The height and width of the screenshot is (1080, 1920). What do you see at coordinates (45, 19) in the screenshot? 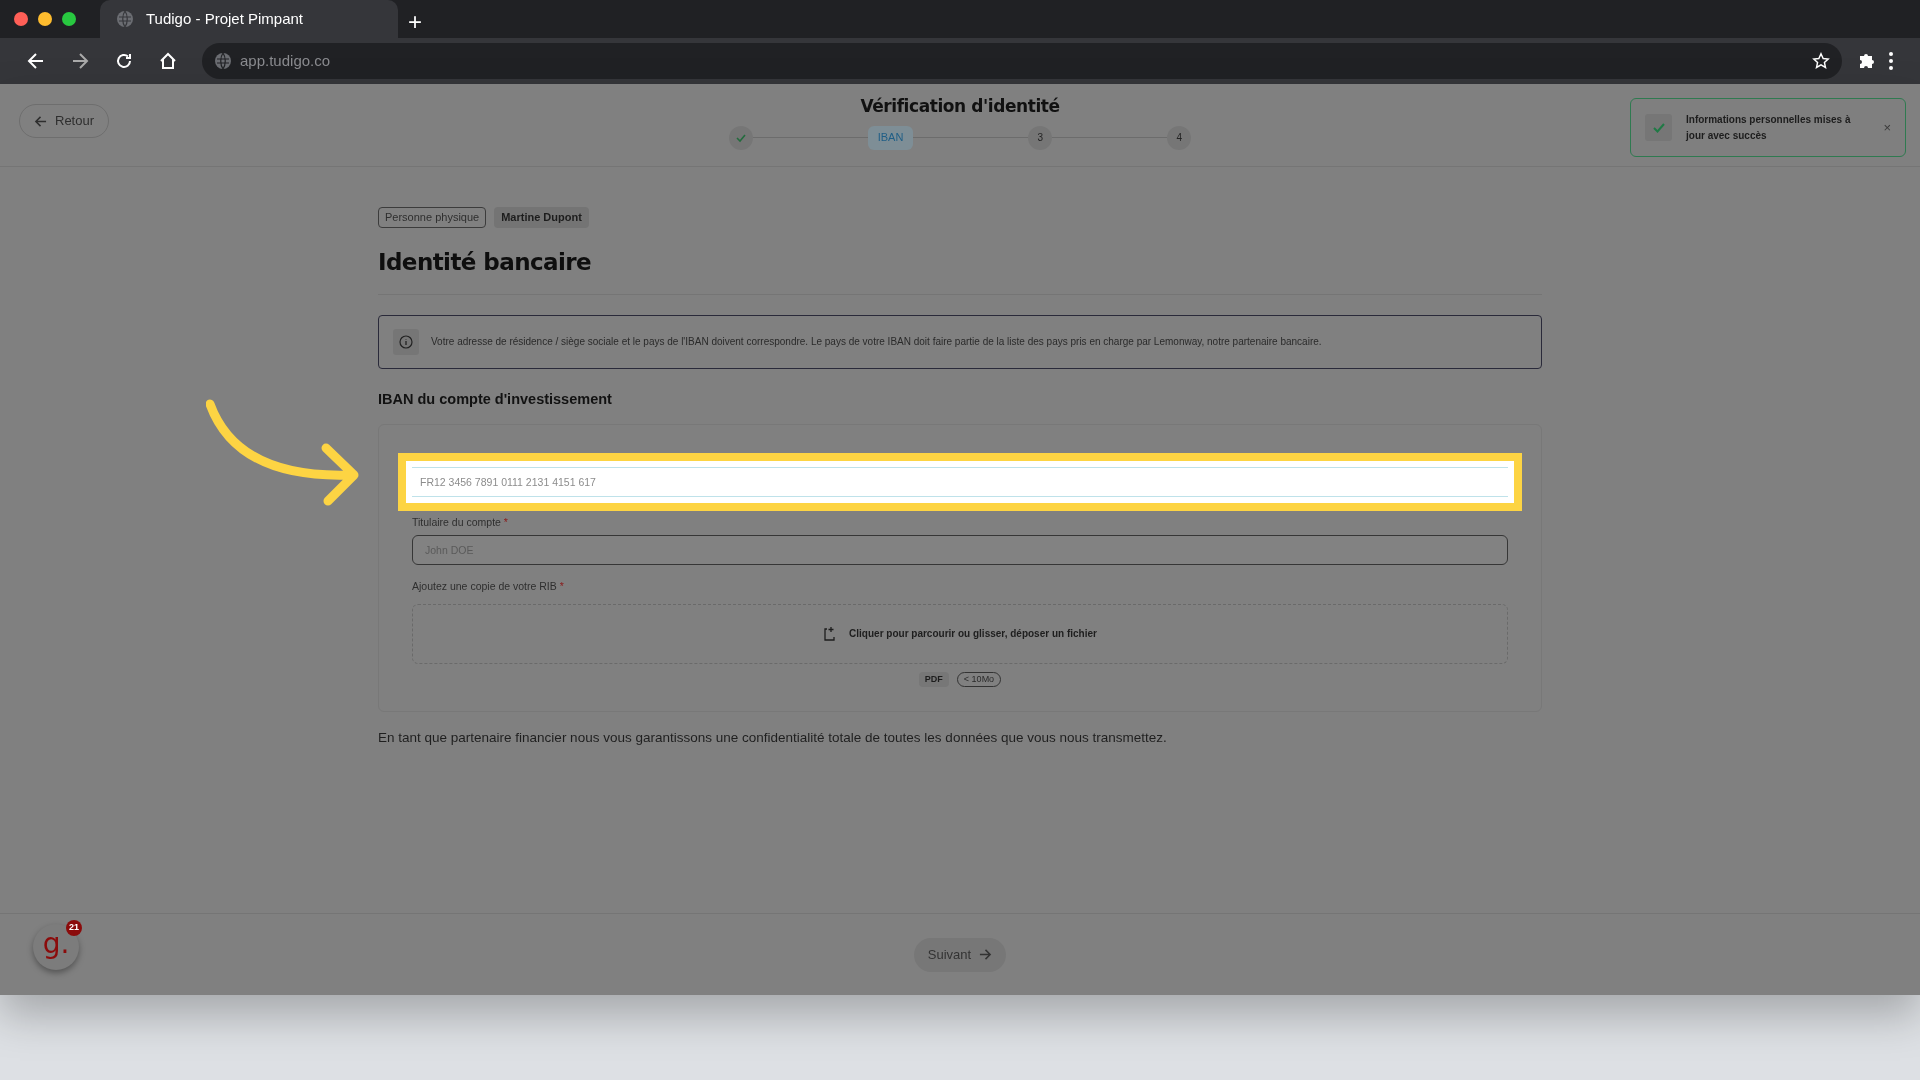
I see `minimize-window-icon` at bounding box center [45, 19].